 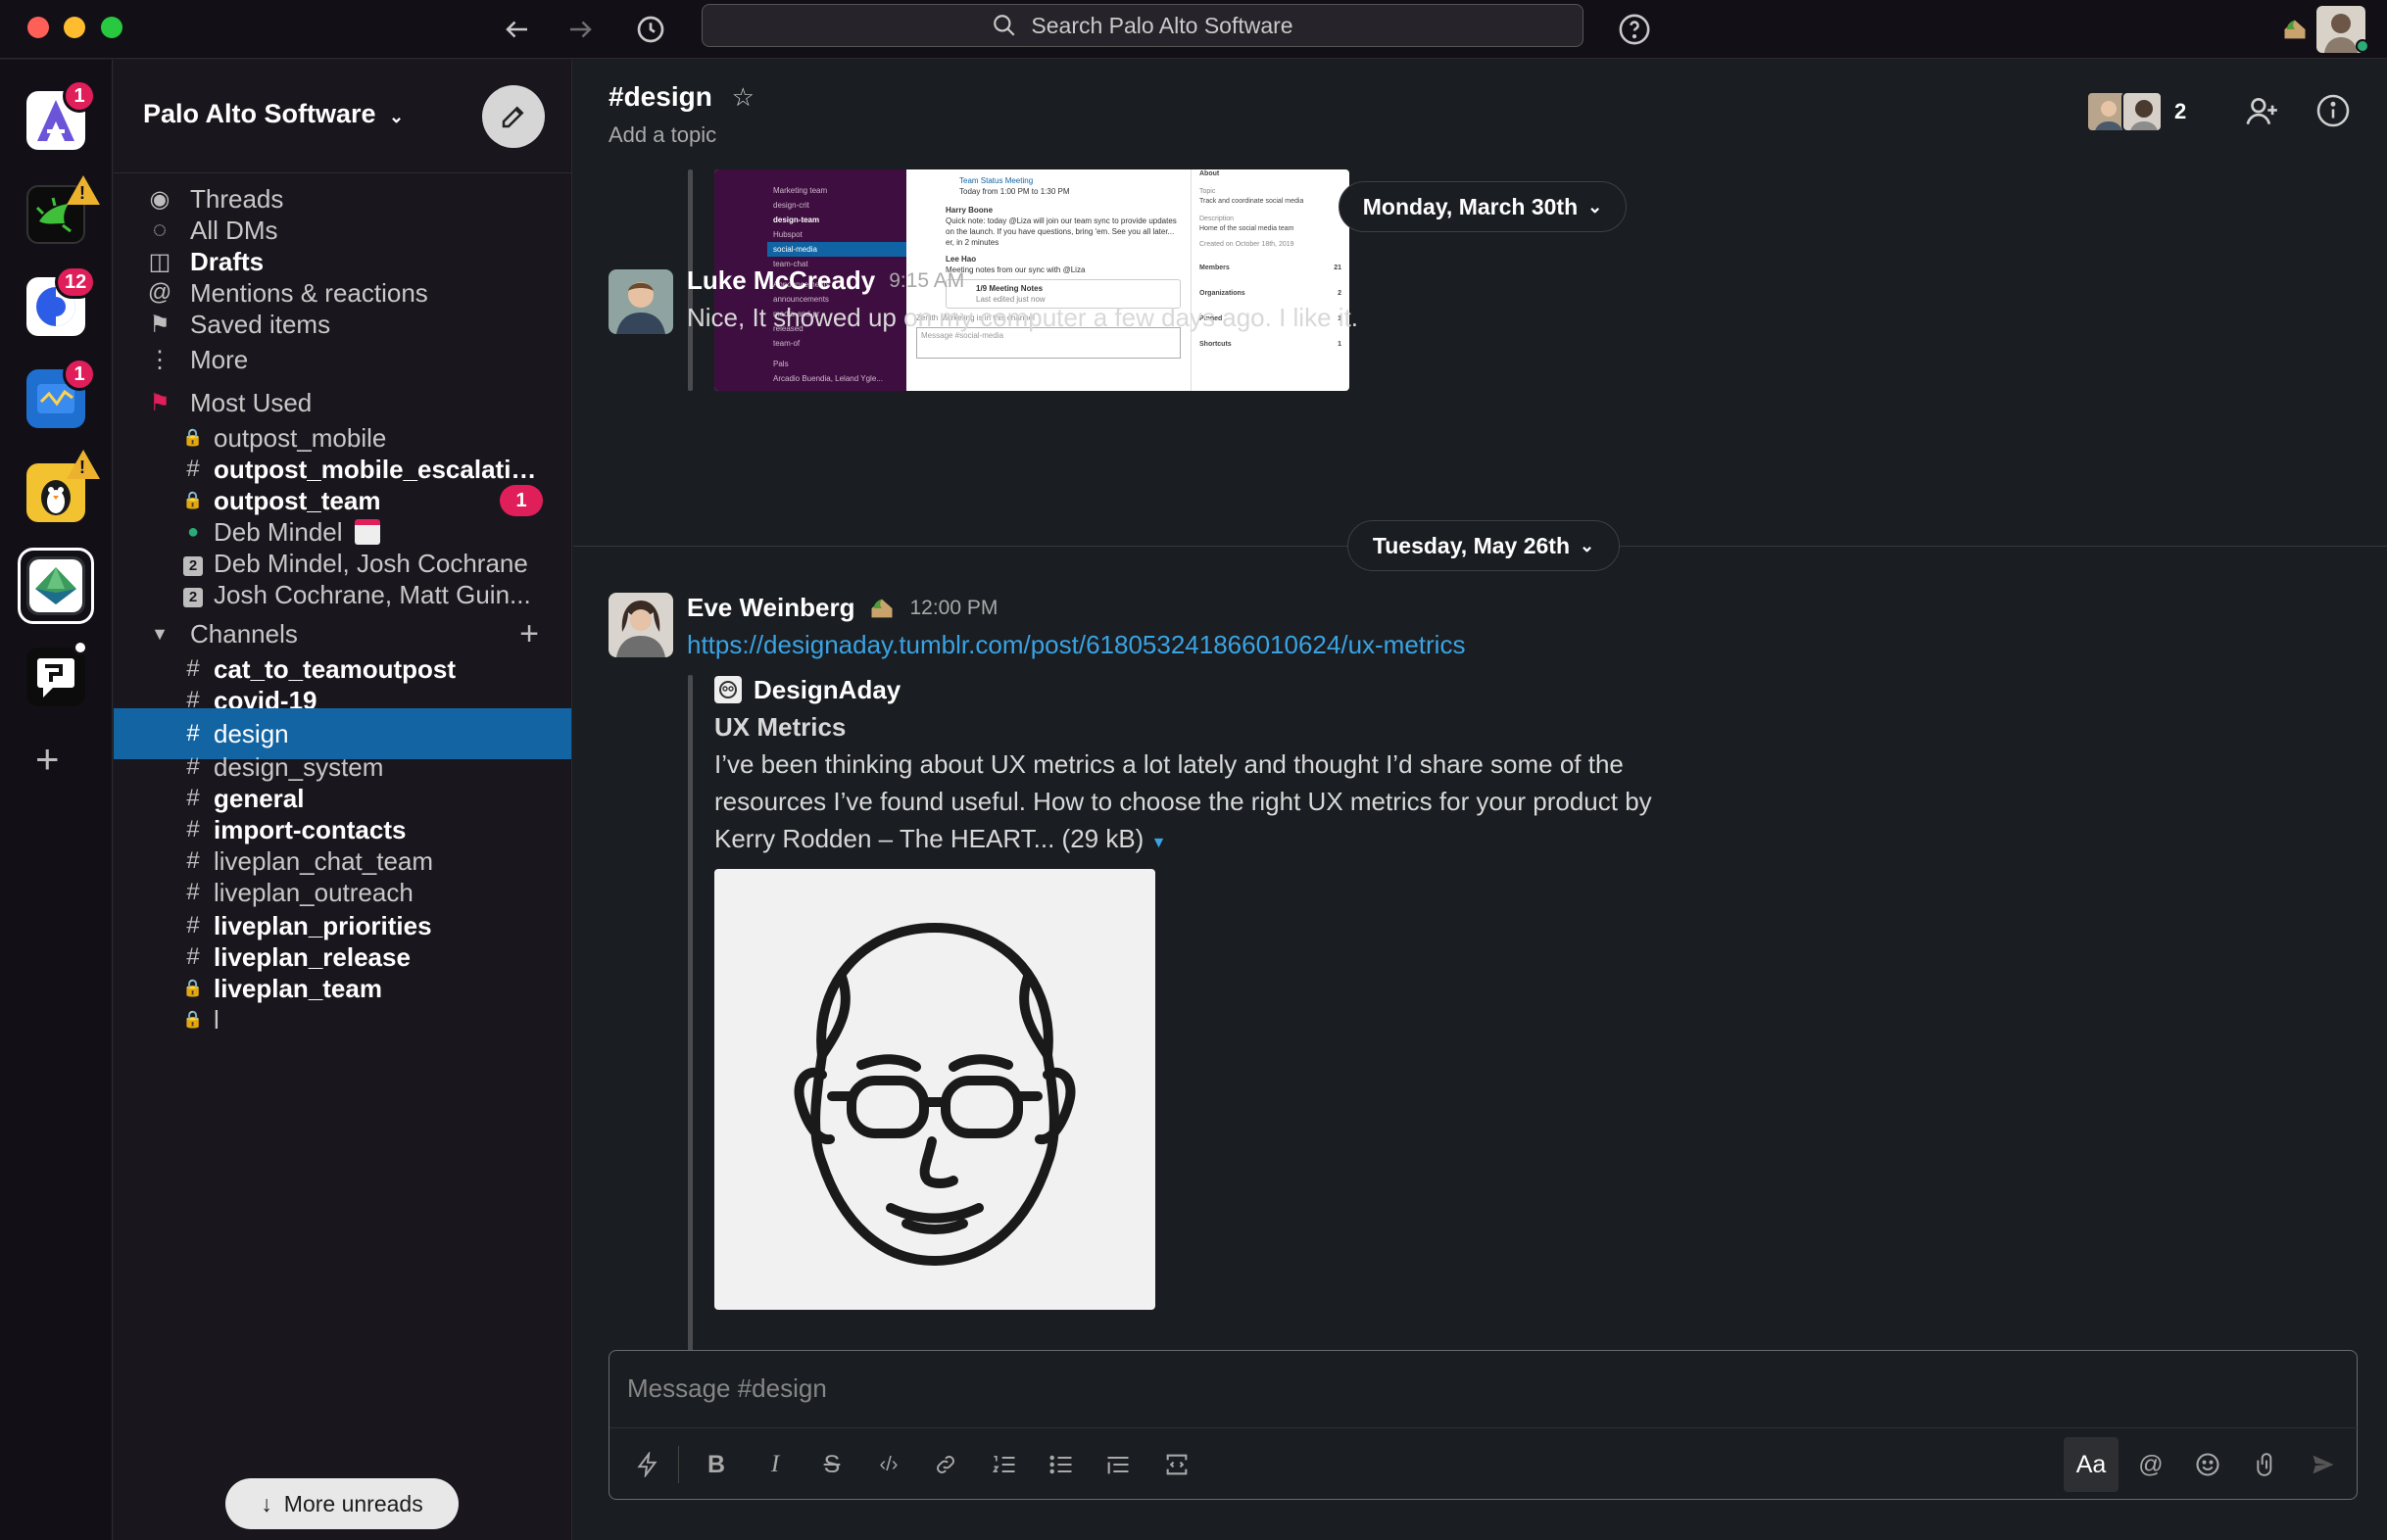 What do you see at coordinates (1004, 1464) in the screenshot?
I see `ordered-list-icon` at bounding box center [1004, 1464].